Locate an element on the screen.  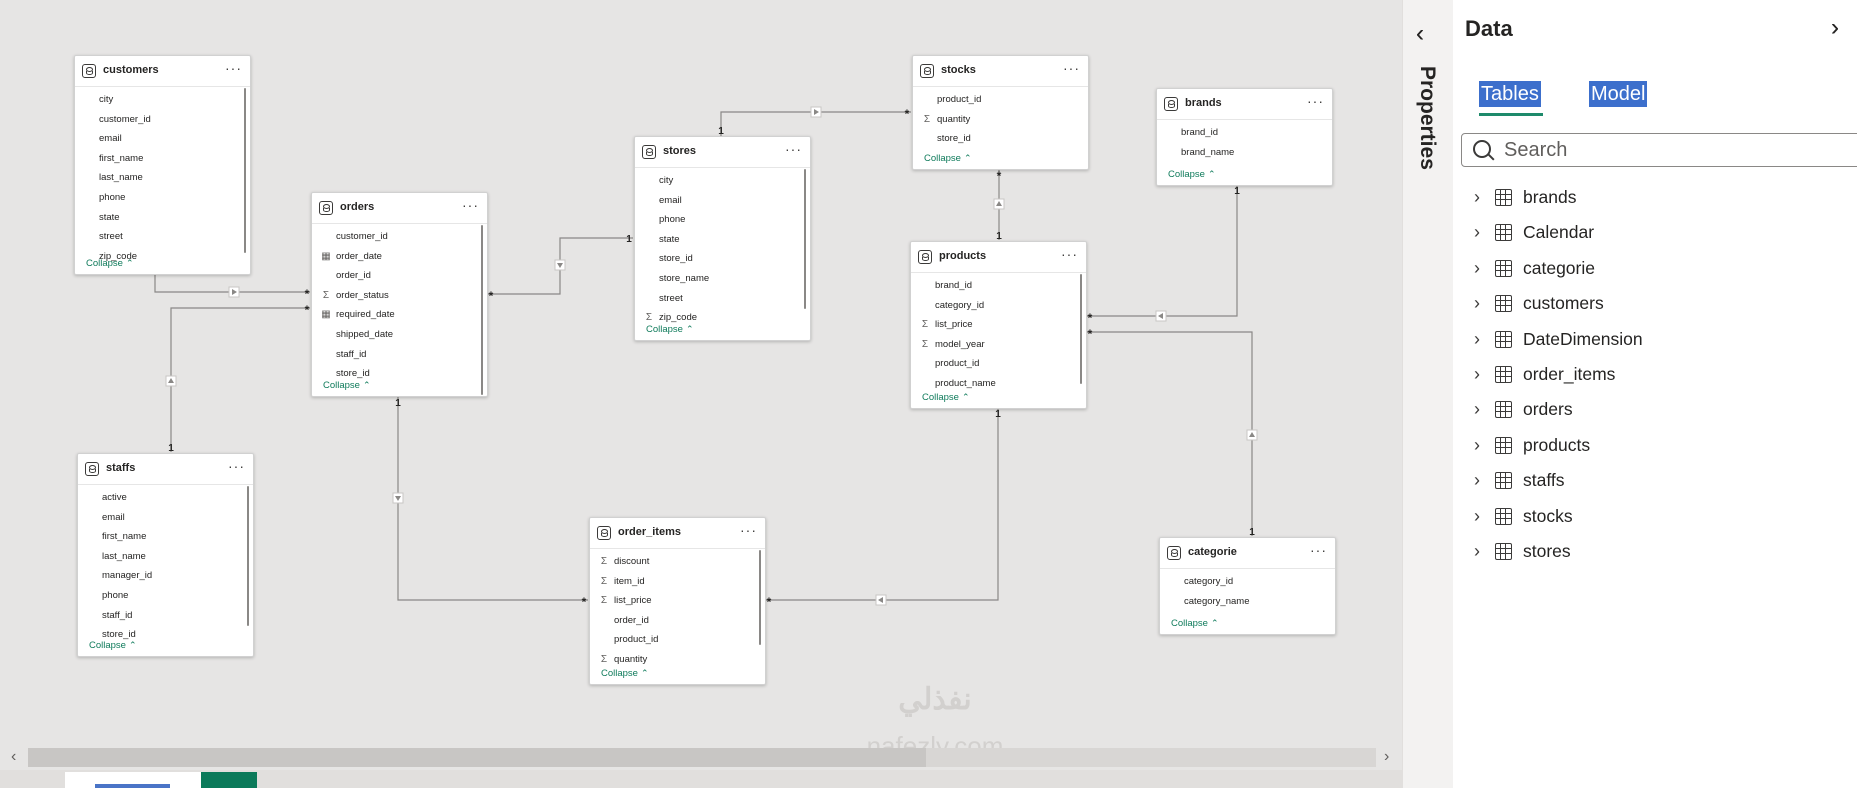
tab-model: Model is located at coordinates (1618, 94).